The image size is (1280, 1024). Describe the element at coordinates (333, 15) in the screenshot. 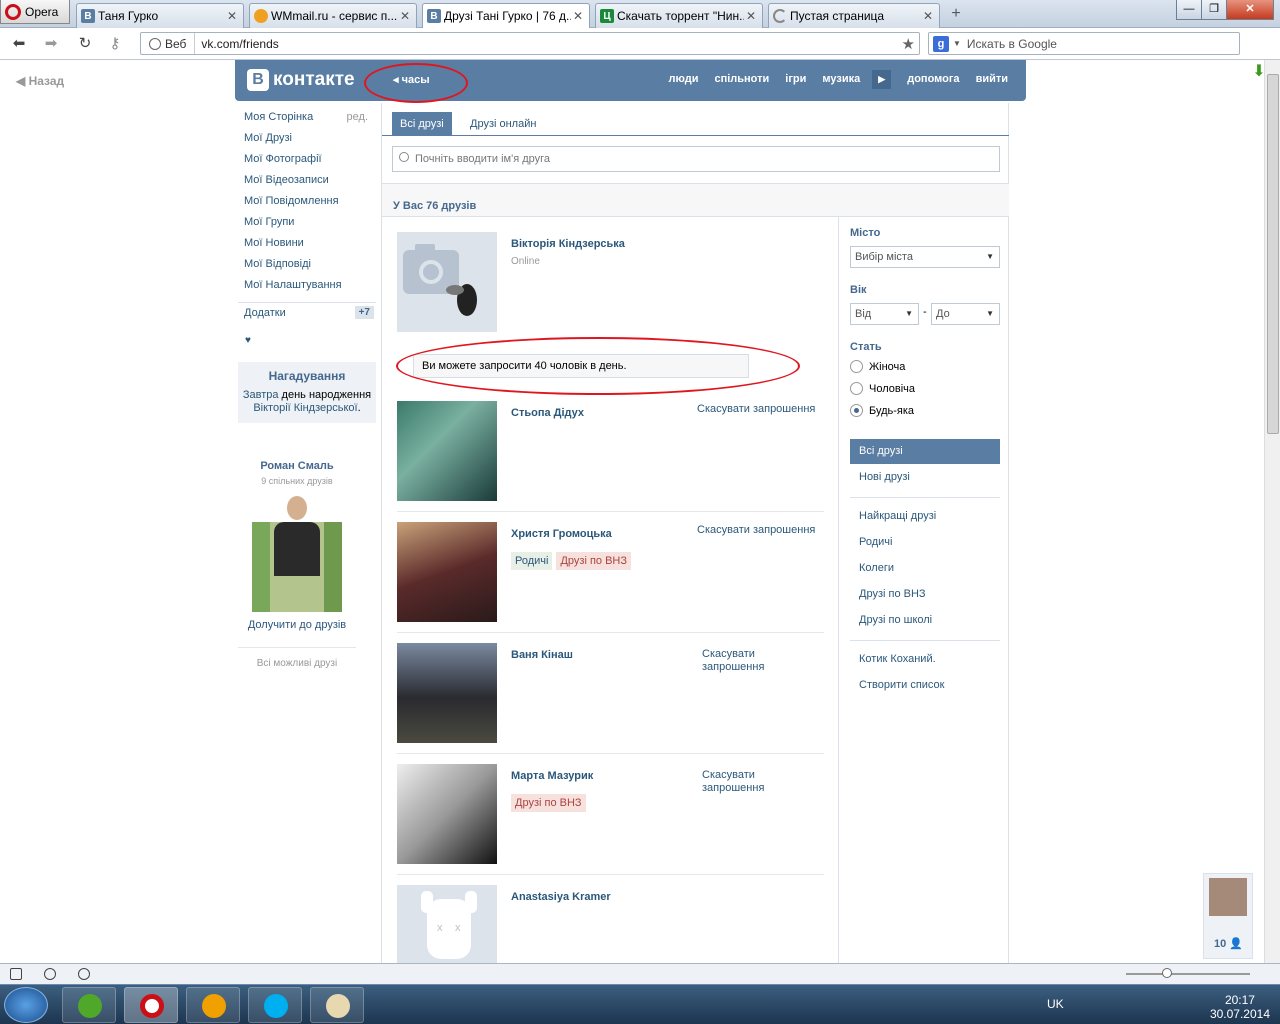

I see `browser-tab: WMmail.ru - сервис п... ✕` at that location.